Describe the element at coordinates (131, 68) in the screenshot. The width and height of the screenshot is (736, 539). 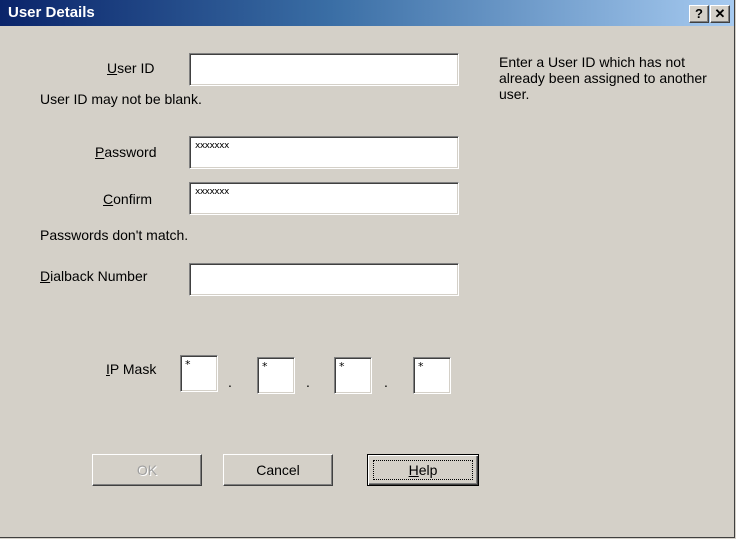
I see `user-id-label: User ID` at that location.